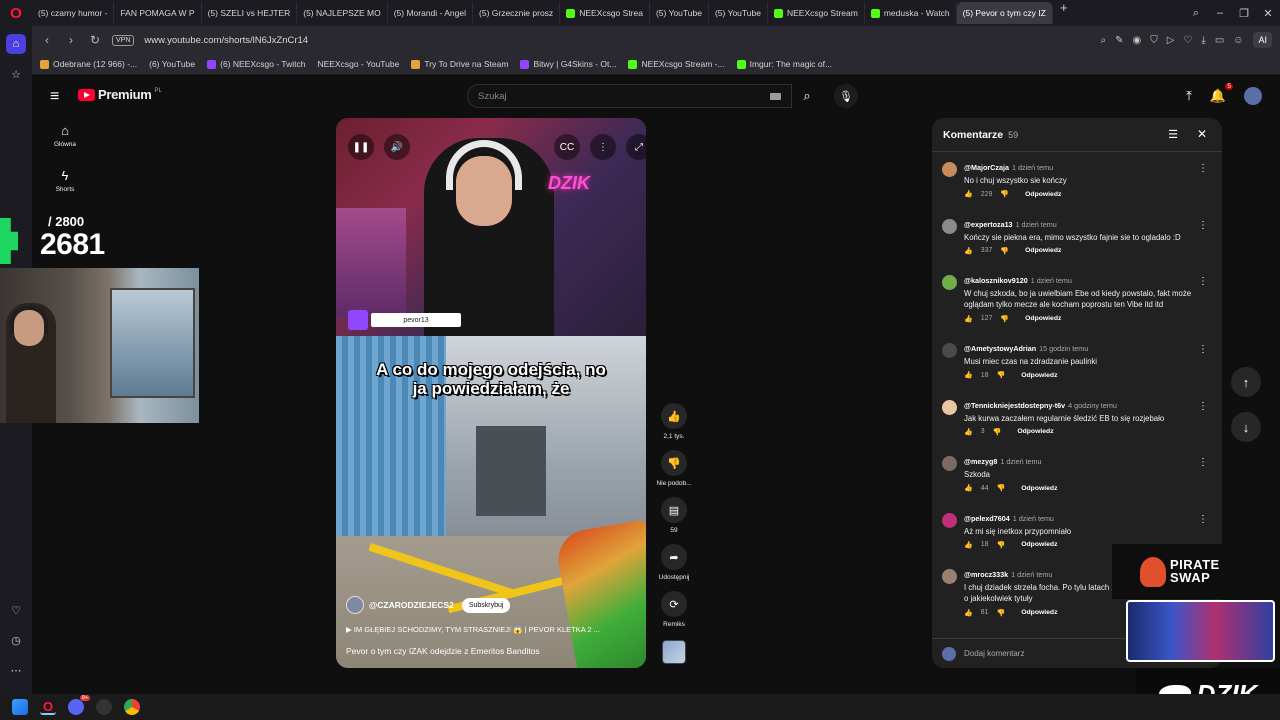 The height and width of the screenshot is (720, 1280). I want to click on youtube-logo: Premium PL, so click(120, 94).